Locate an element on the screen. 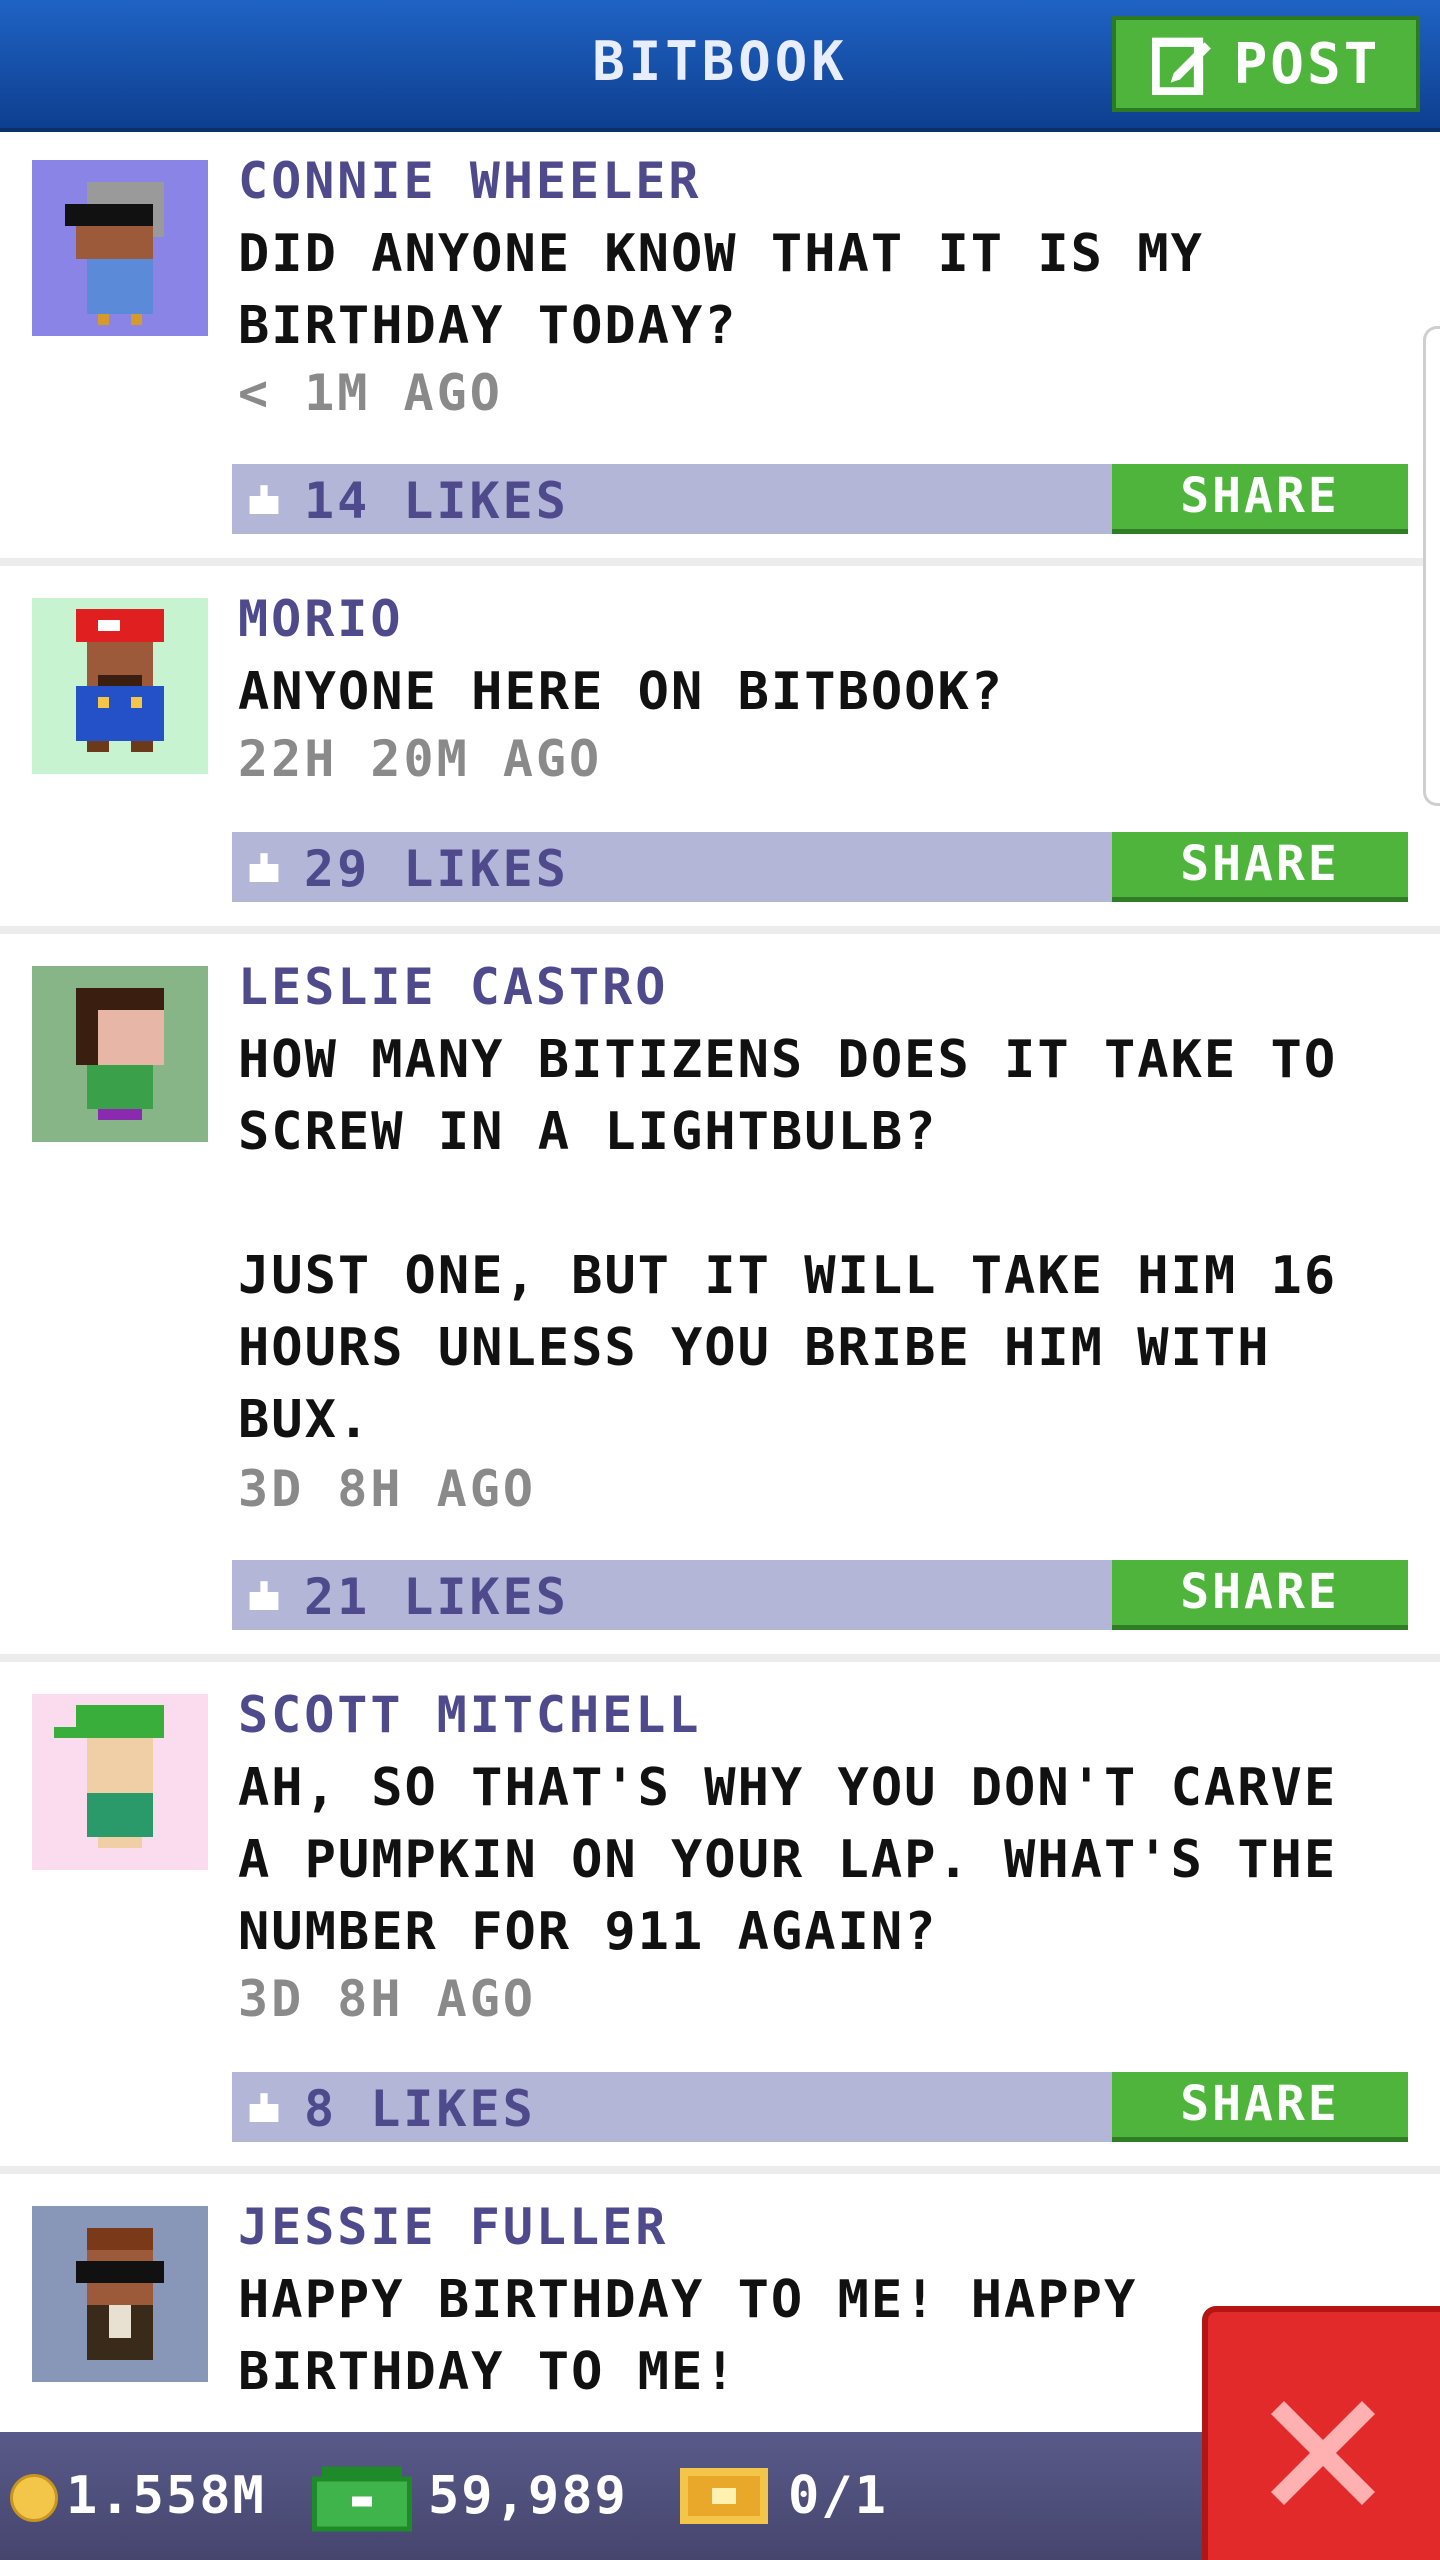 This screenshot has height=2560, width=1440. edit-icon is located at coordinates (1181, 66).